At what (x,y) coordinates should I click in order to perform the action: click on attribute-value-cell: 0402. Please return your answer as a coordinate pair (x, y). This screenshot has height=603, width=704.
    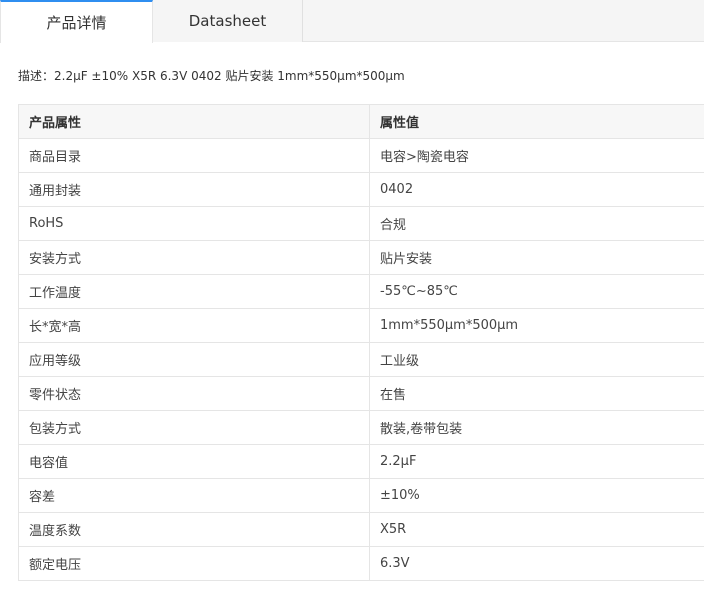
    Looking at the image, I should click on (536, 189).